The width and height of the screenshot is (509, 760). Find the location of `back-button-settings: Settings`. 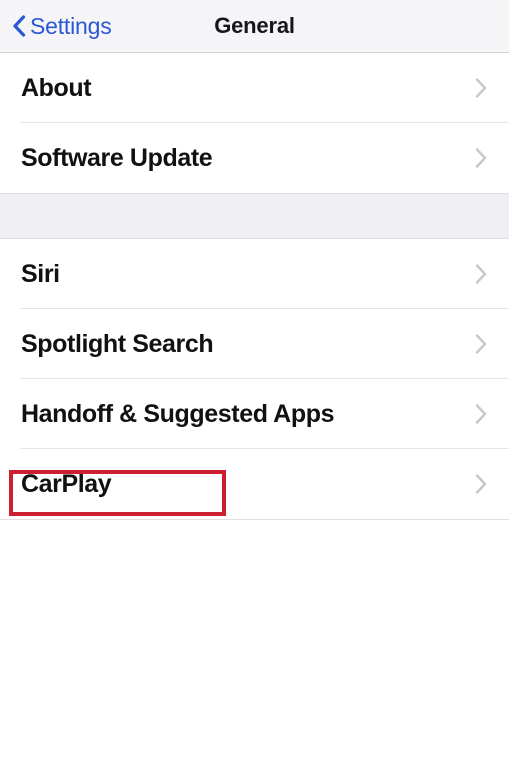

back-button-settings: Settings is located at coordinates (62, 26).